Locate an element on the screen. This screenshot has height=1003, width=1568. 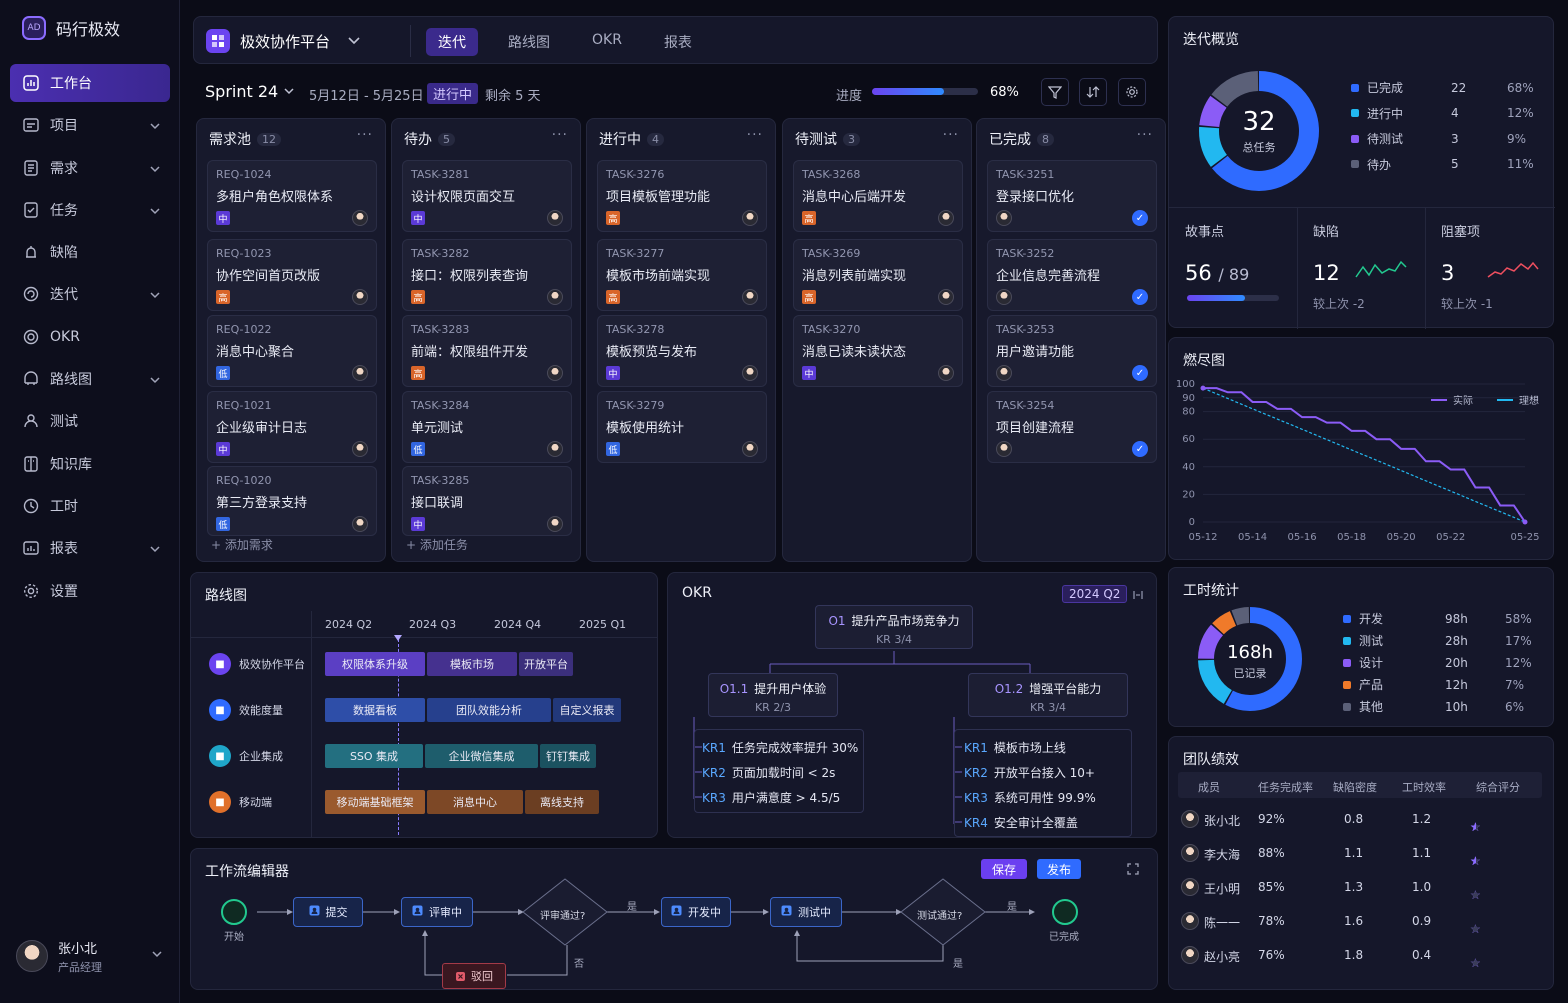
roadmap-bar: 权限体系升级 is located at coordinates (375, 664).